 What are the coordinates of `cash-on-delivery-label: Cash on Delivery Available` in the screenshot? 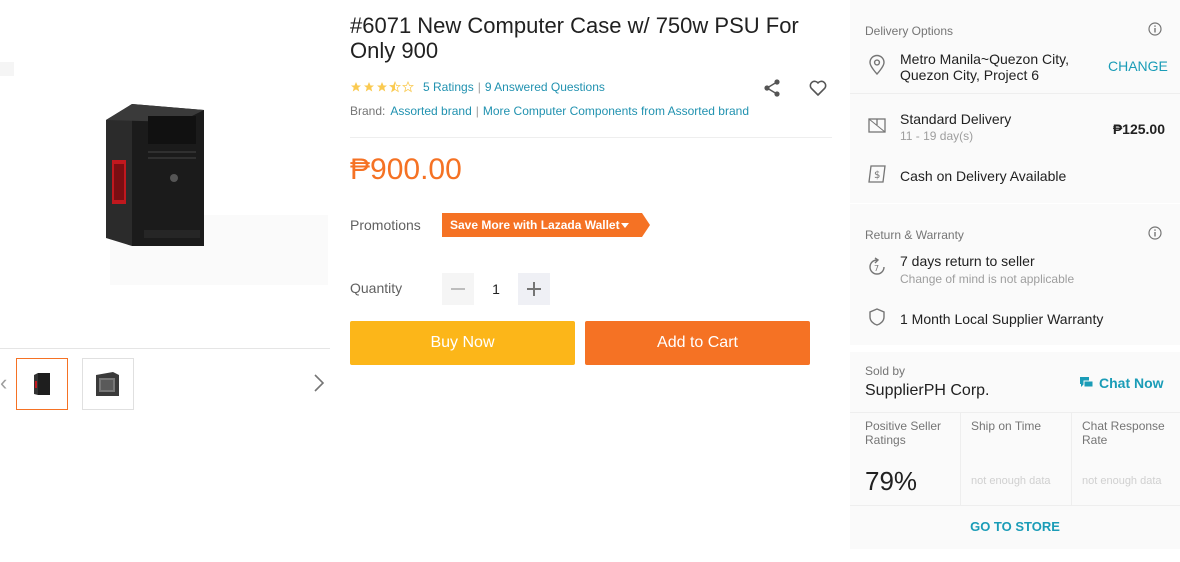 It's located at (983, 176).